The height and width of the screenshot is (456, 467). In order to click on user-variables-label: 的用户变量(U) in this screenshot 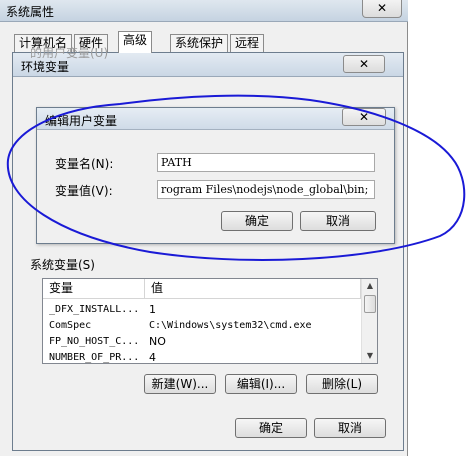, I will do `click(69, 53)`.